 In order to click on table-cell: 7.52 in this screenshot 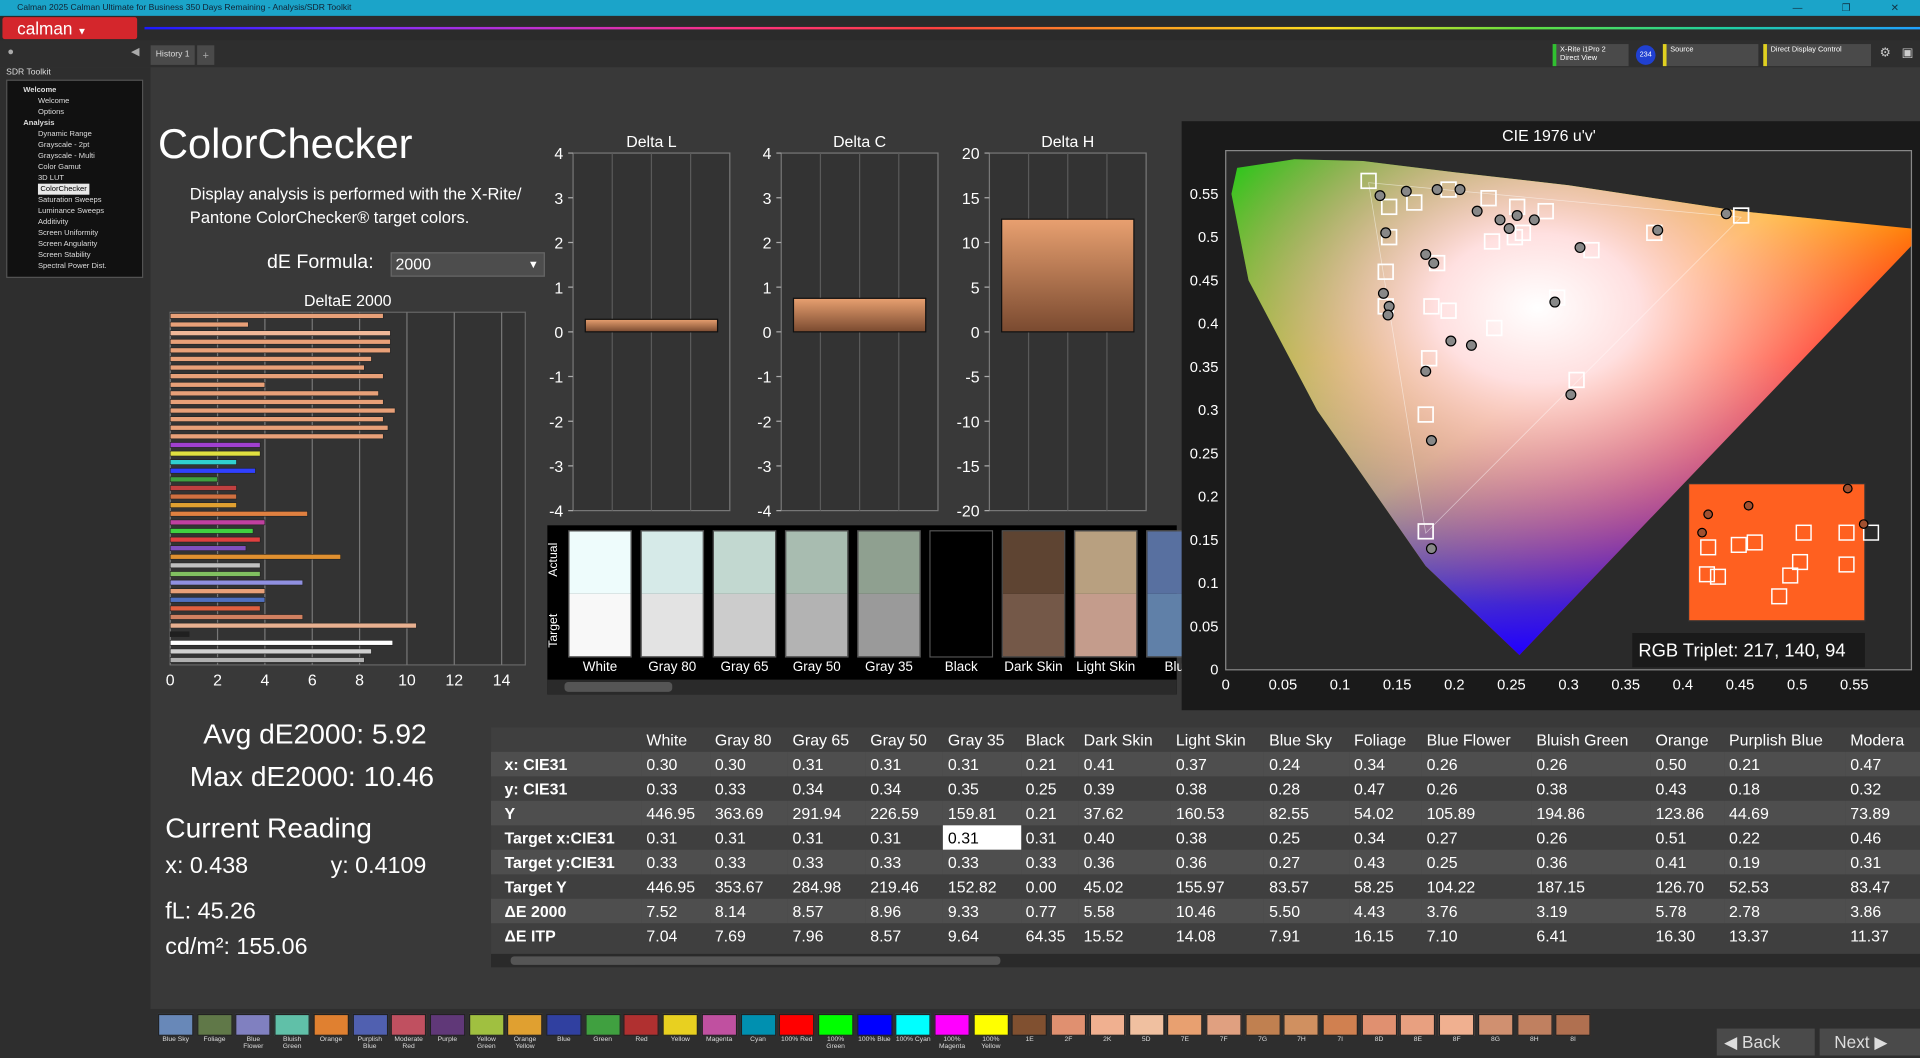, I will do `click(675, 911)`.